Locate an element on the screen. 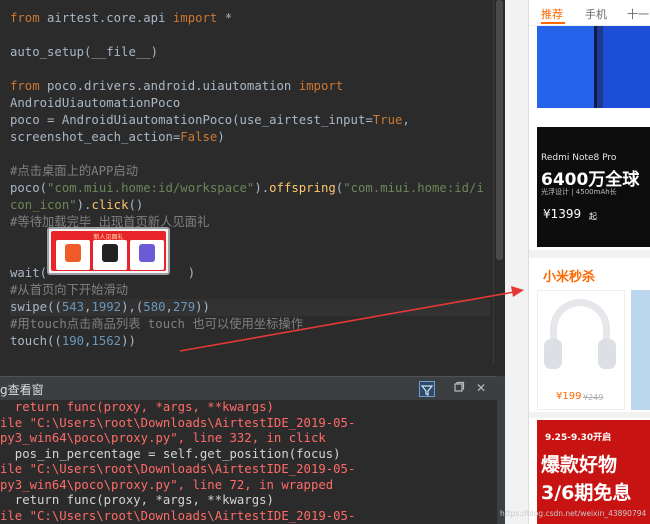 The image size is (650, 524). code-token: , is located at coordinates (169, 307).